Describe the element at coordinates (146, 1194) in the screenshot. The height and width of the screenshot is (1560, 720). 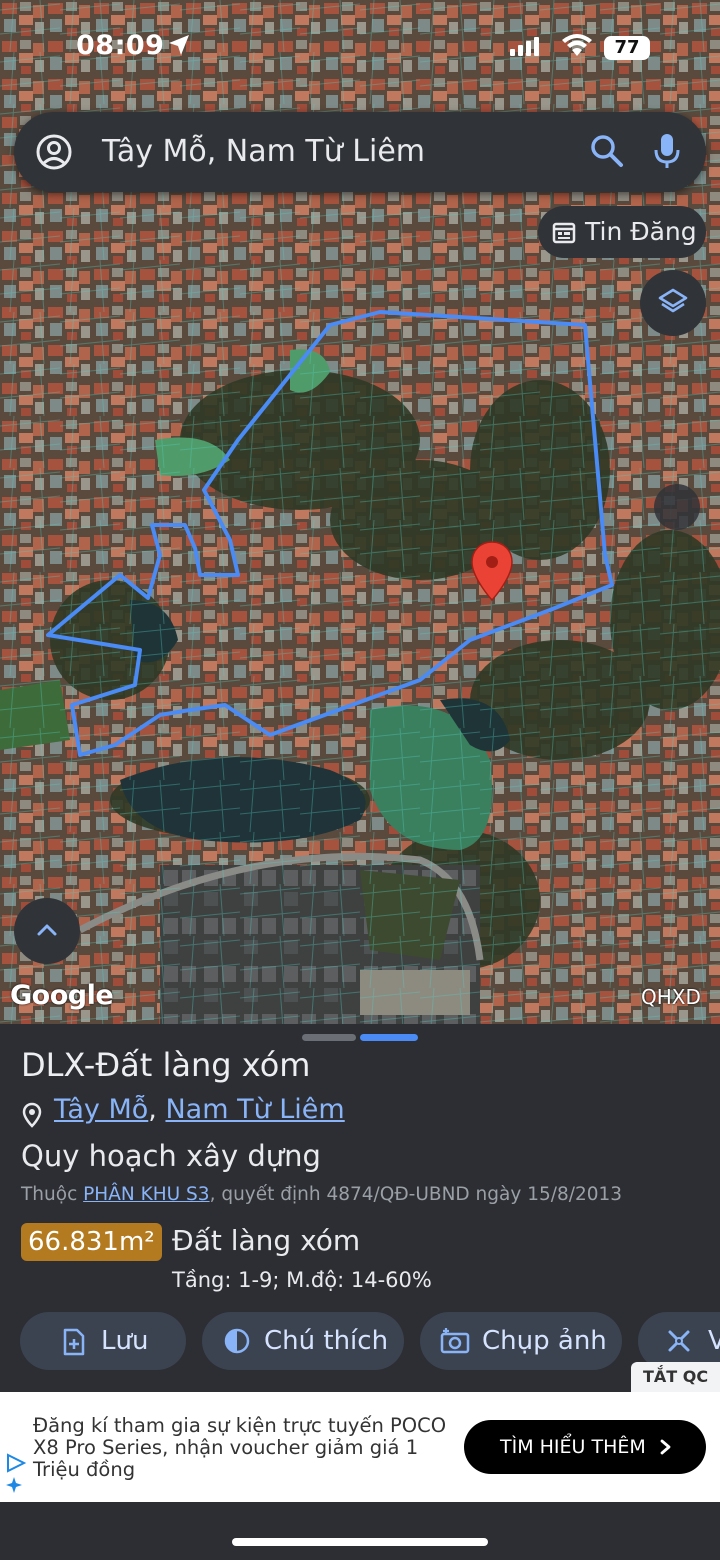
I see `zone-link: PHÂN KHU S3` at that location.